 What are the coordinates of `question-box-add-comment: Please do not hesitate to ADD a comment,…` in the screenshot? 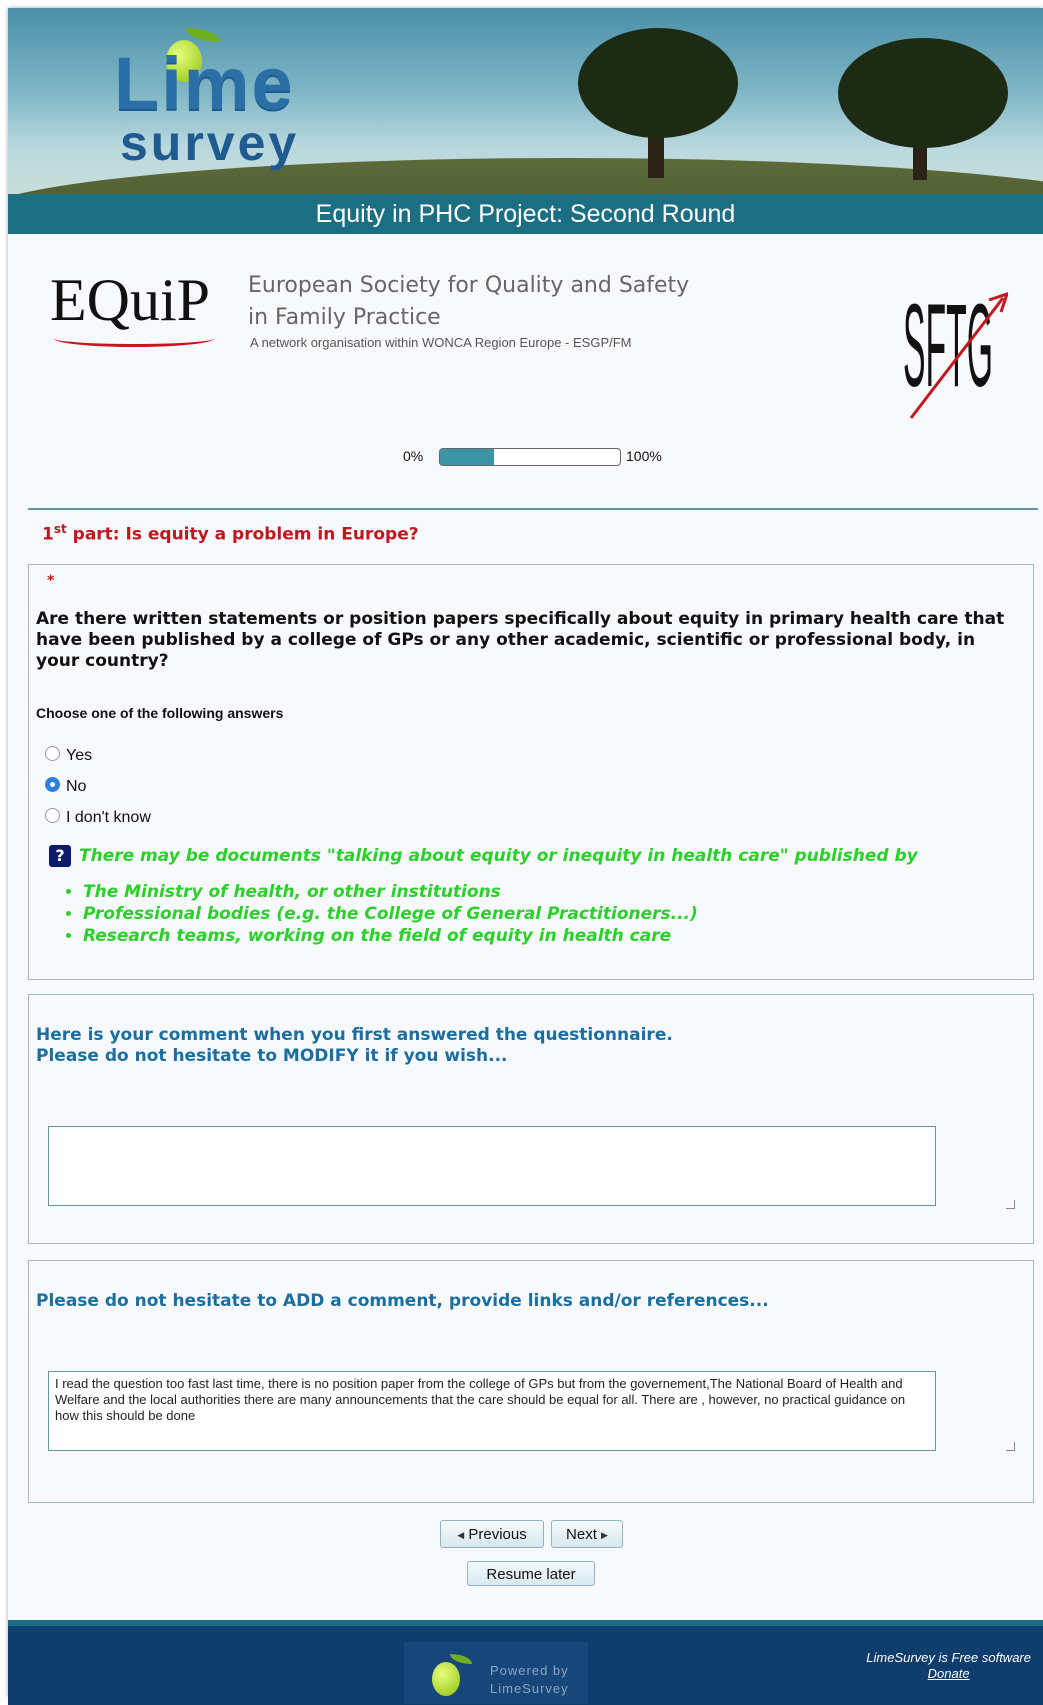 It's located at (531, 1381).